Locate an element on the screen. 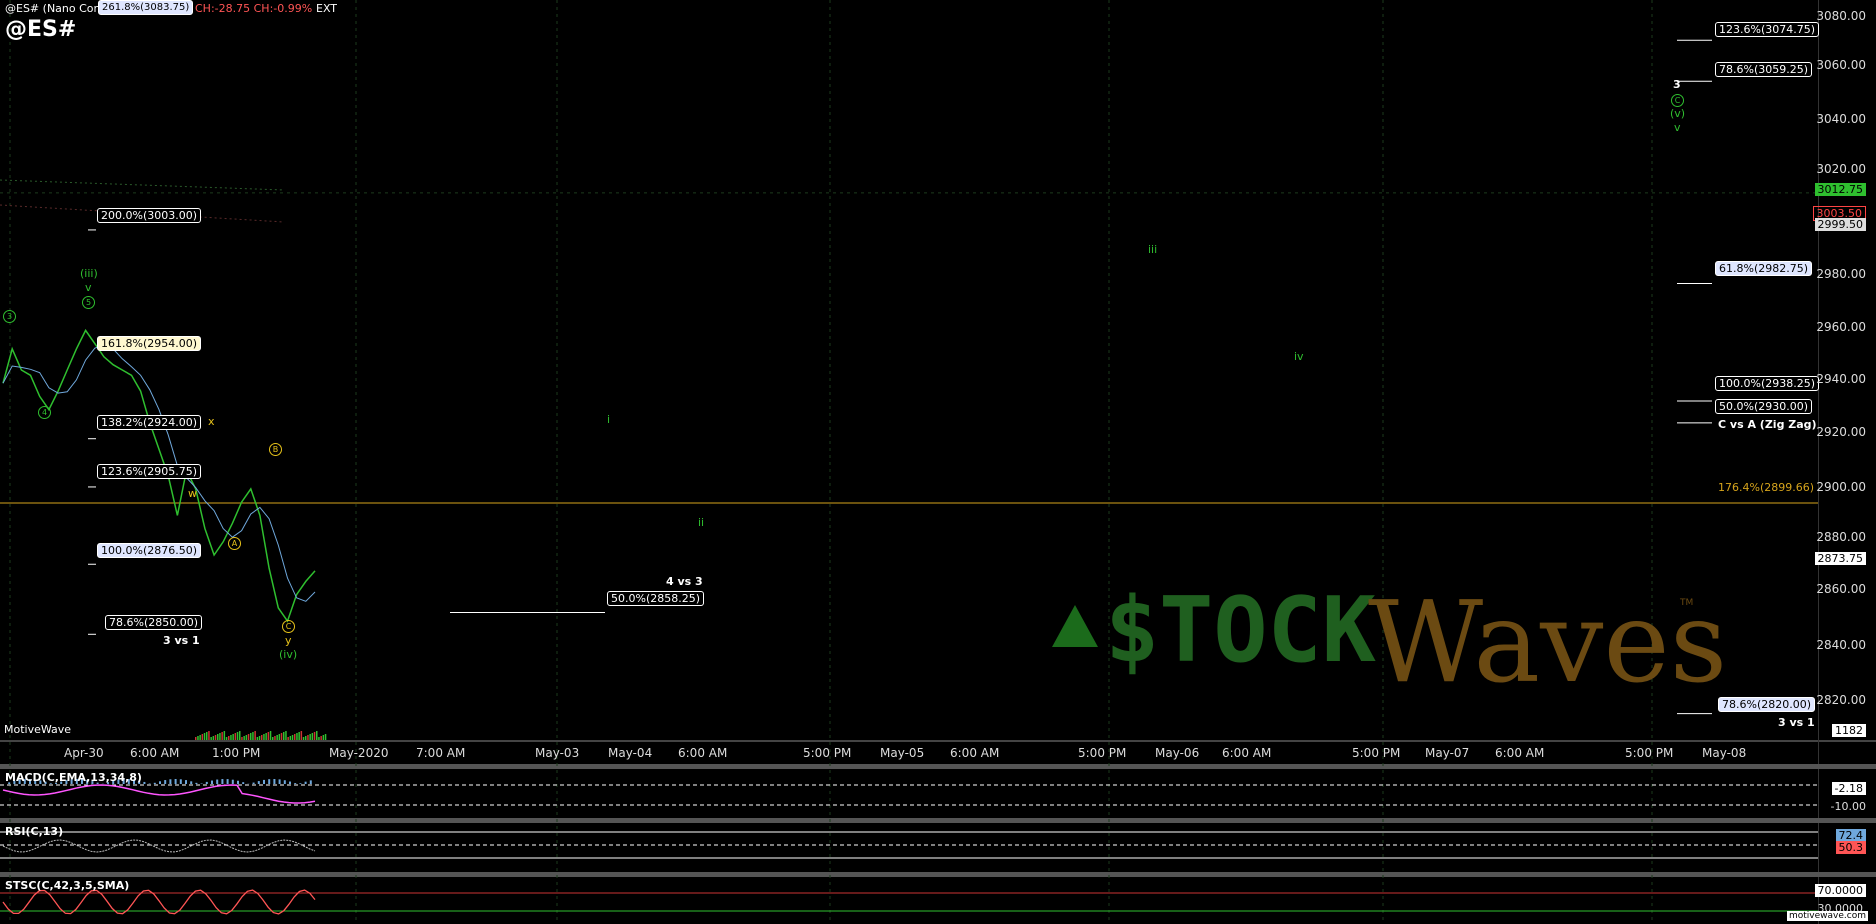 The width and height of the screenshot is (1876, 924). fib-label: 50.0%(2930.00) is located at coordinates (1764, 406).